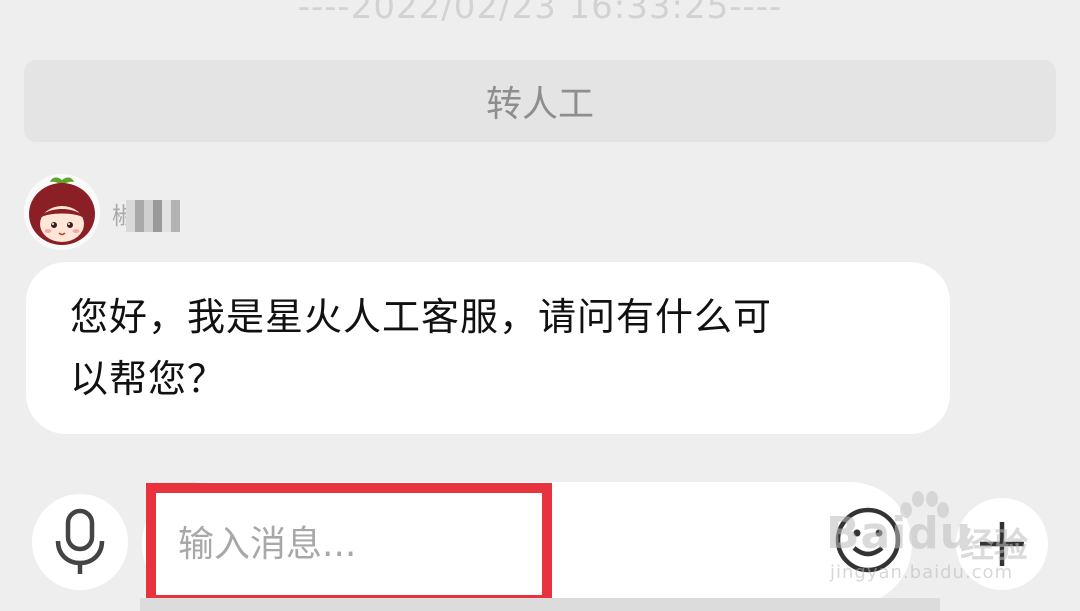 The image size is (1080, 611). I want to click on plus-icon, so click(1002, 544).